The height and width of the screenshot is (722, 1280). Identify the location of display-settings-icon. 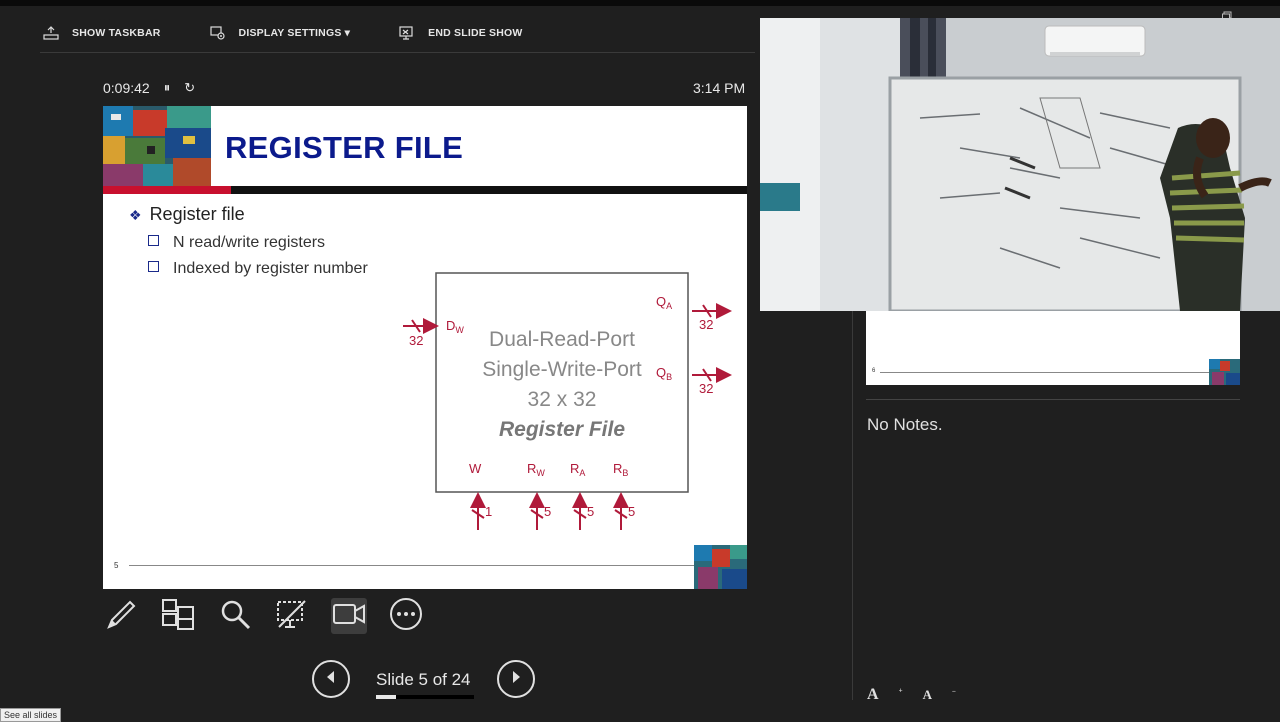
(218, 33).